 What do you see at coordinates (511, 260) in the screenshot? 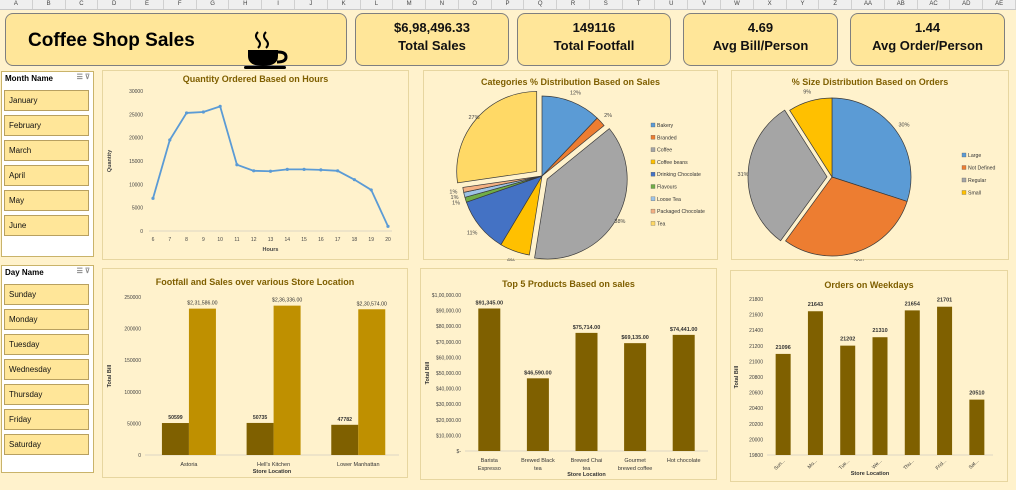
I see `slice-label: 6%` at bounding box center [511, 260].